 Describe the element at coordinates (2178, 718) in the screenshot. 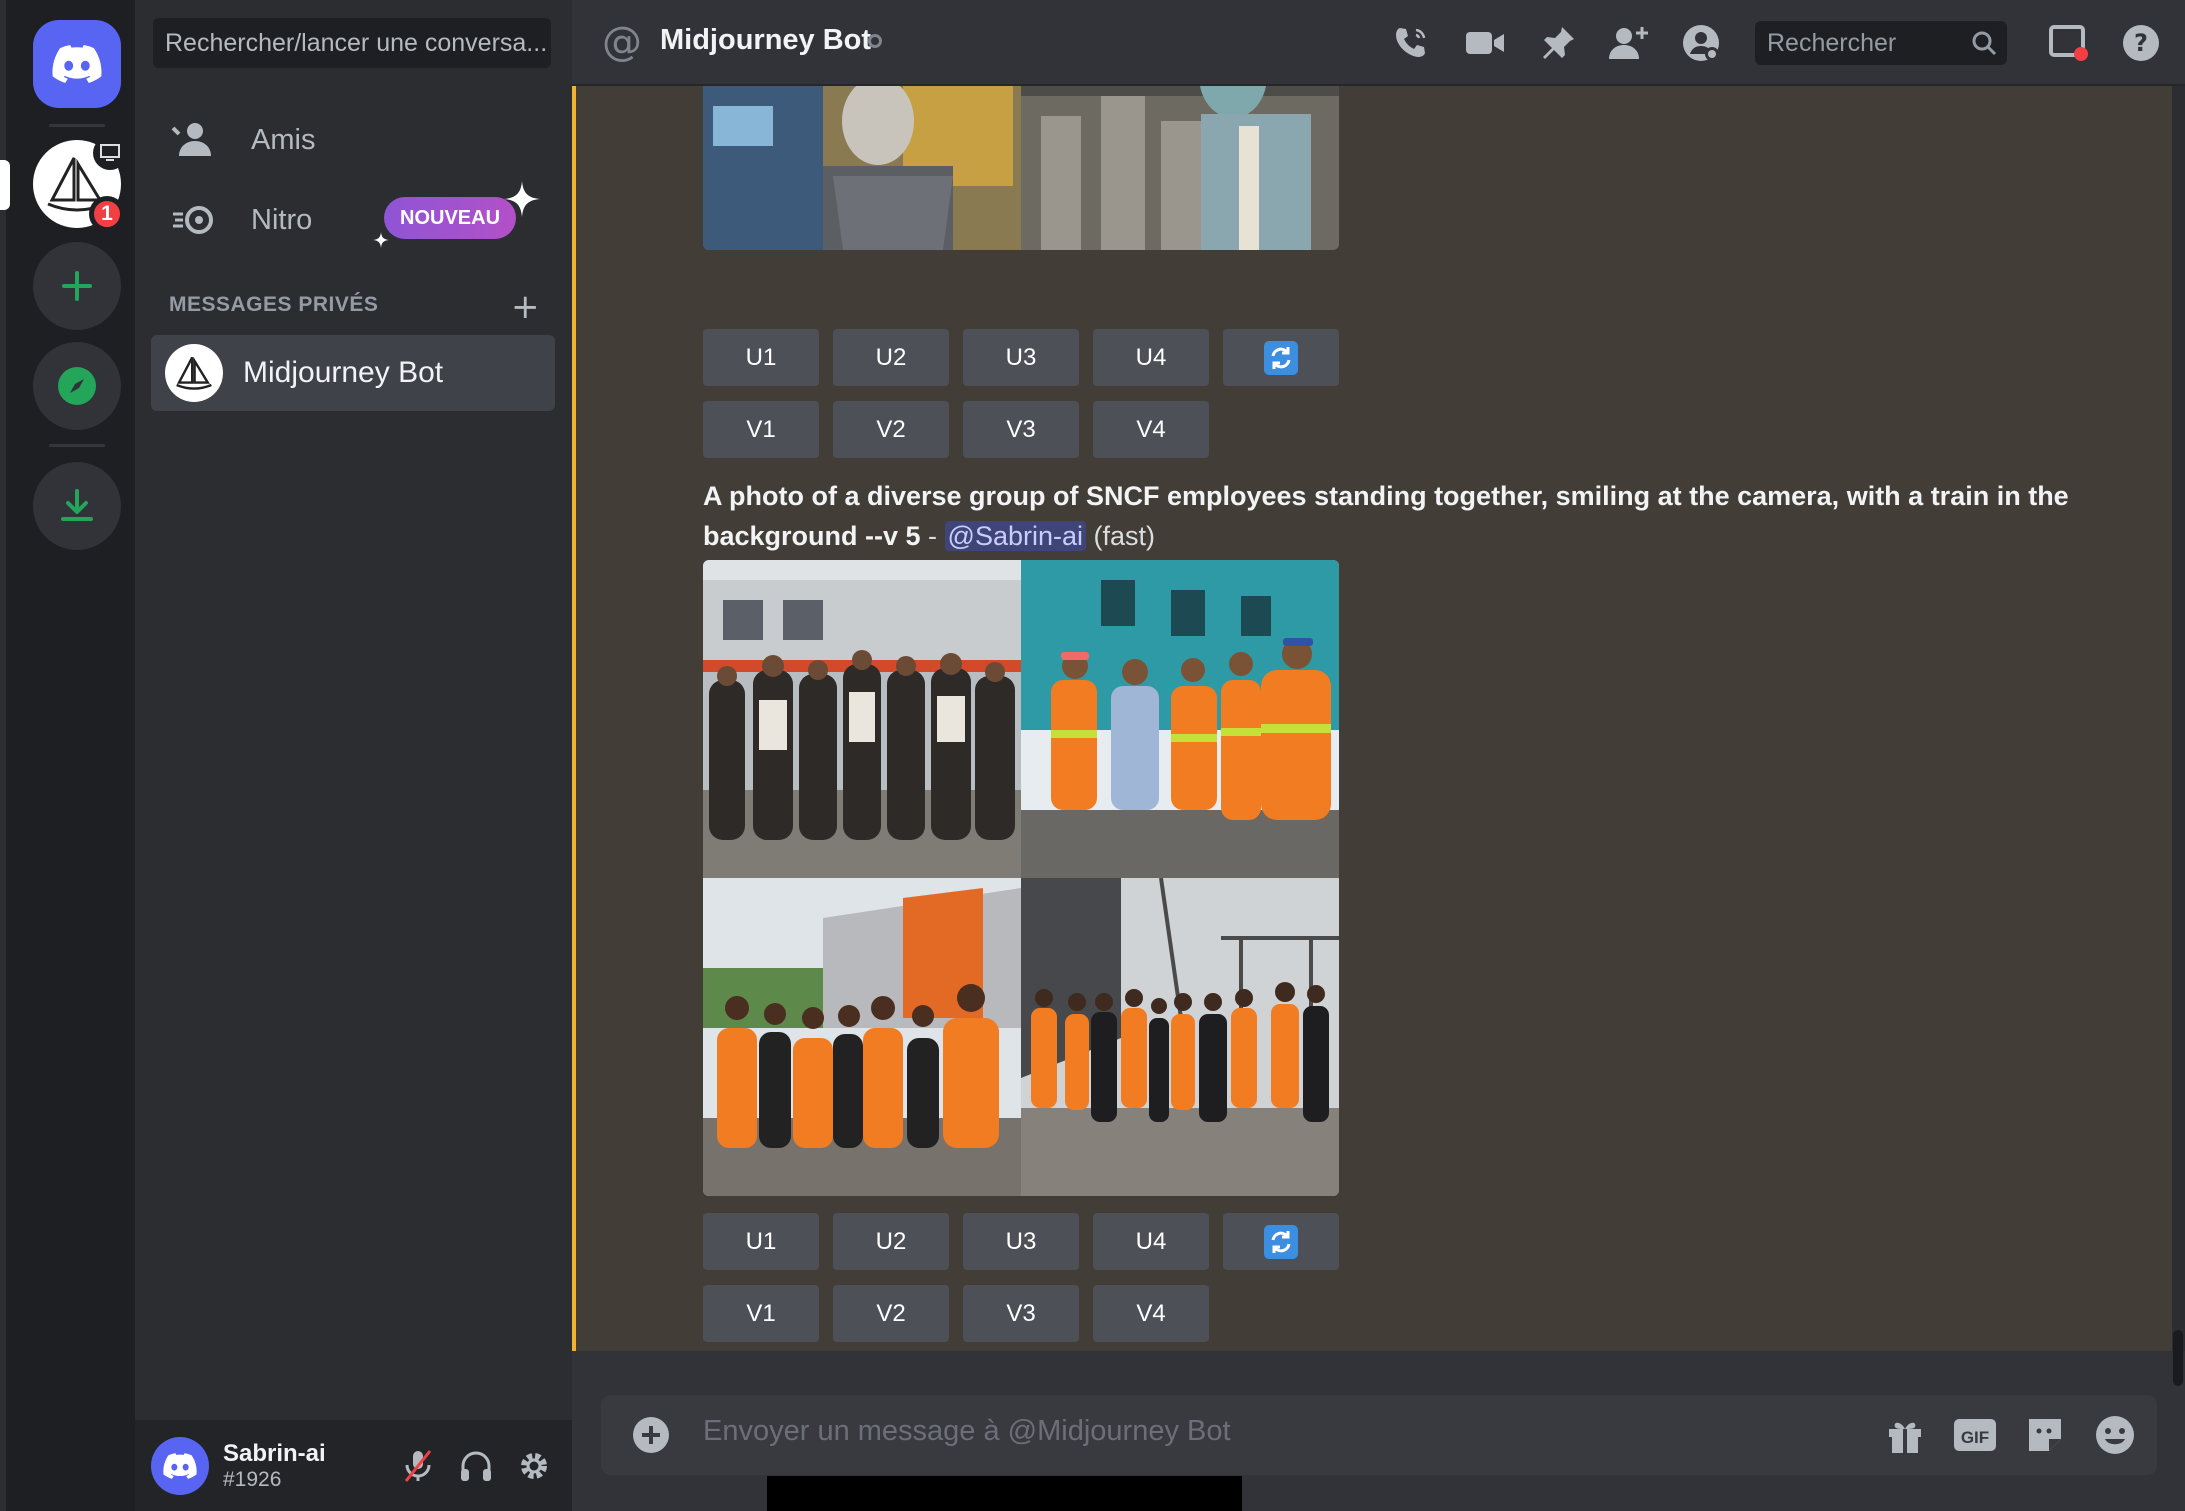

I see `scrollbar-track` at that location.